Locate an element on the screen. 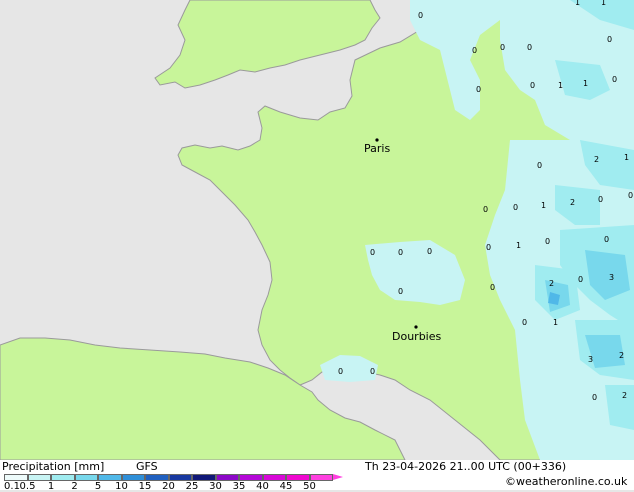  scale-label: 0.5 is located at coordinates (27, 486).